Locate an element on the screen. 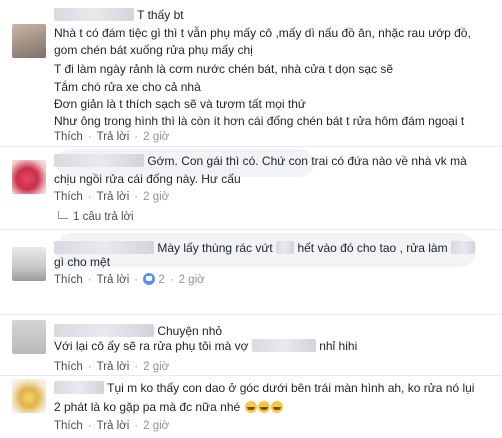 Image resolution: width=502 pixels, height=438 pixels. comment-actions: Thích · Trả lời · 2 · 2 giờ is located at coordinates (129, 279).